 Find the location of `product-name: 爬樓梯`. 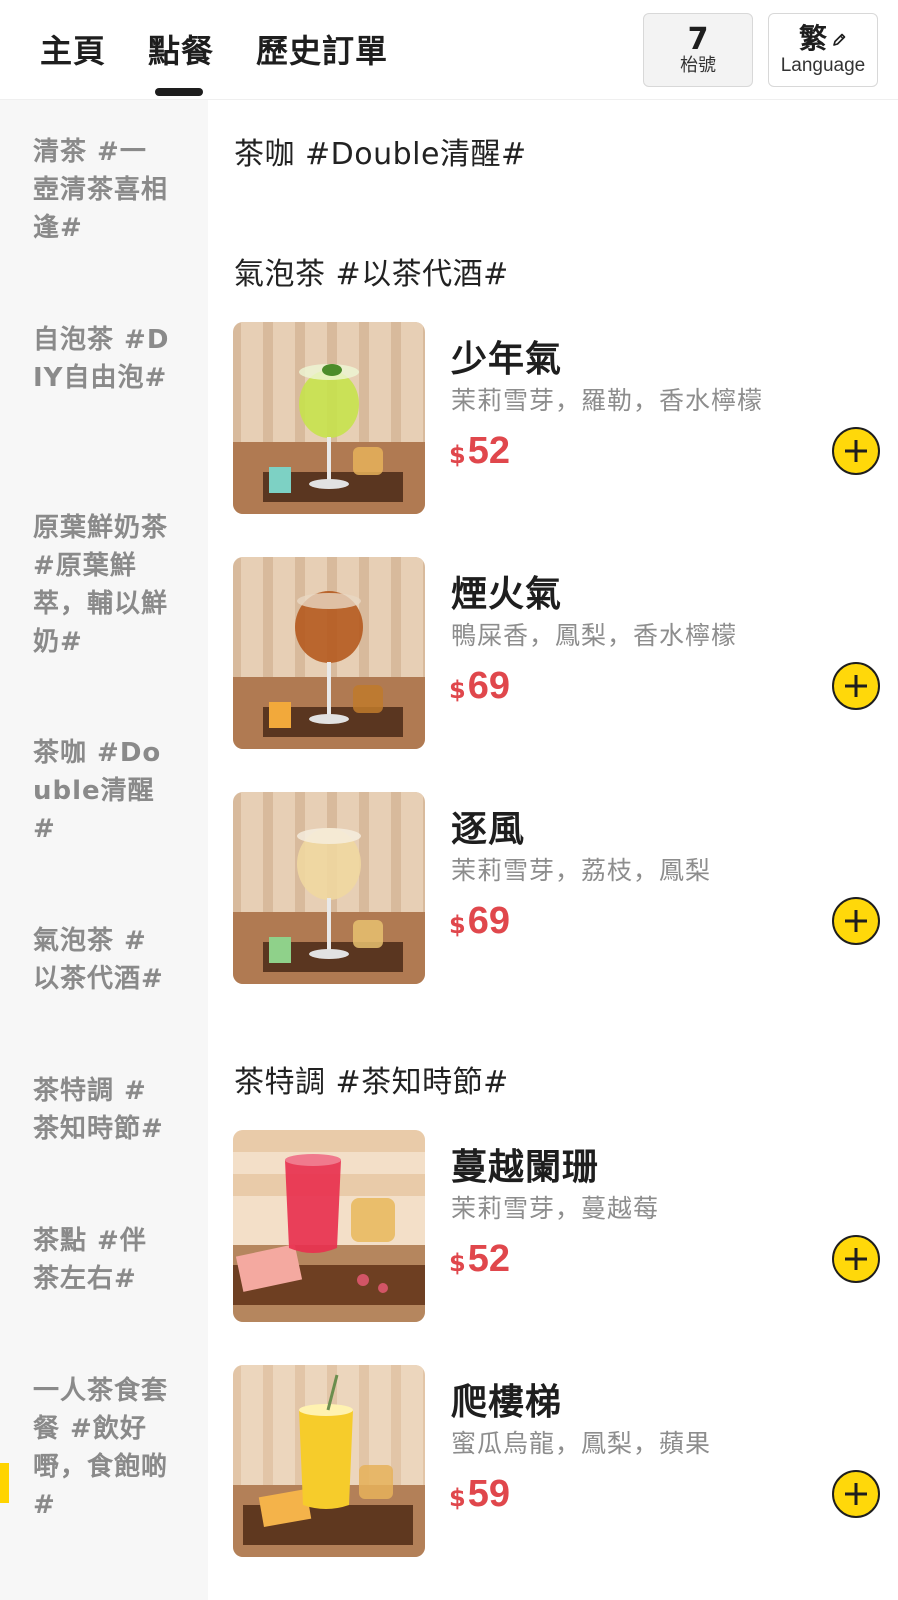

product-name: 爬樓梯 is located at coordinates (507, 1402).